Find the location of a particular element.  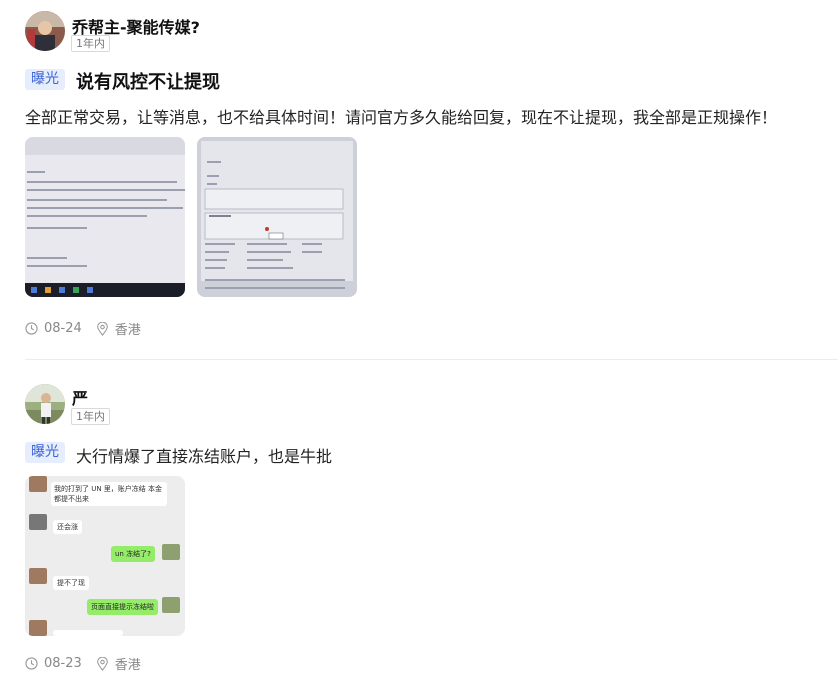

chat-bubble is located at coordinates (88, 633).